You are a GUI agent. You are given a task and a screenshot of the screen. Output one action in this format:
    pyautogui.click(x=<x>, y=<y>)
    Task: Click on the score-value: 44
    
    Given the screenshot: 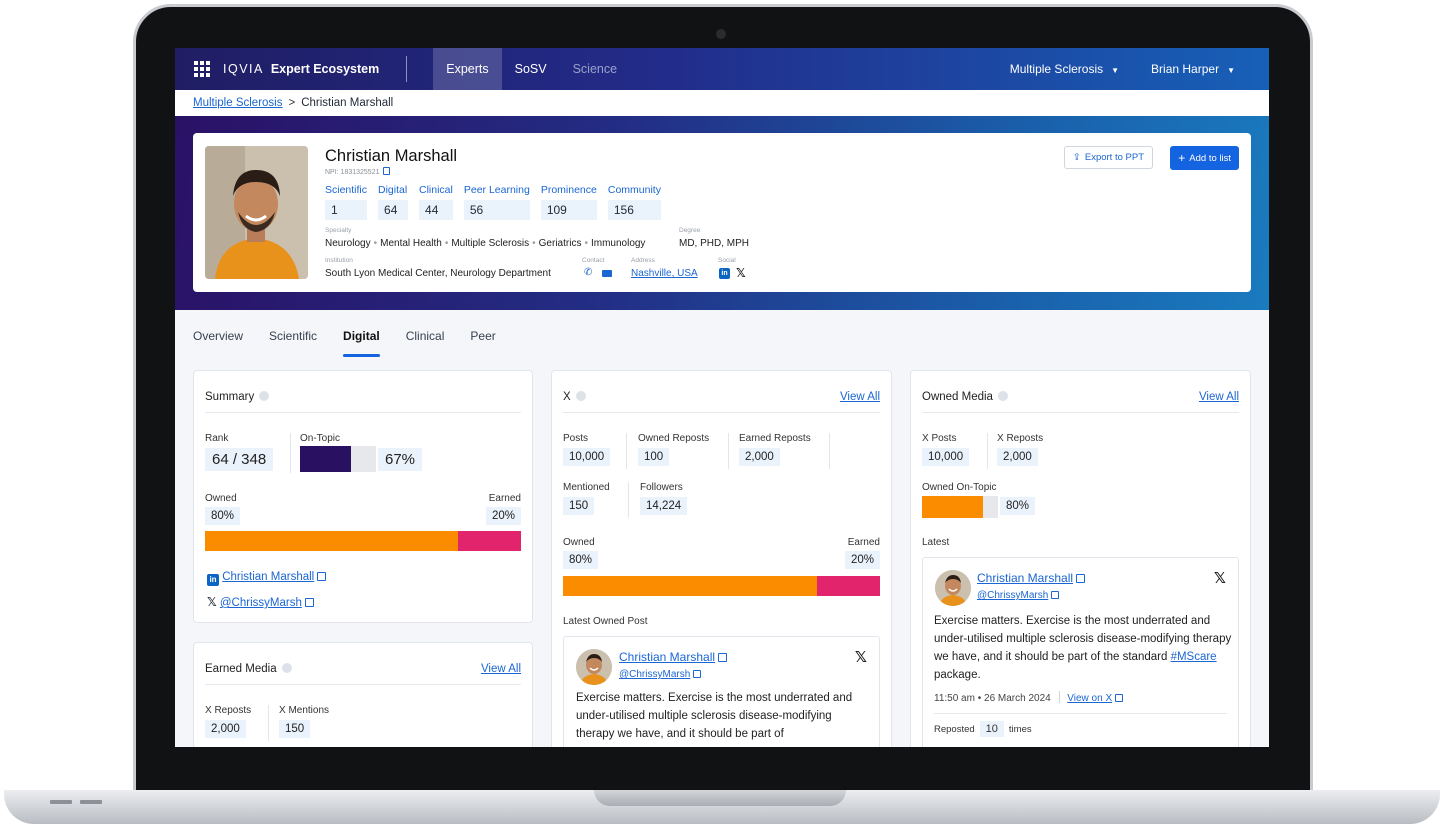 What is the action you would take?
    pyautogui.click(x=436, y=210)
    